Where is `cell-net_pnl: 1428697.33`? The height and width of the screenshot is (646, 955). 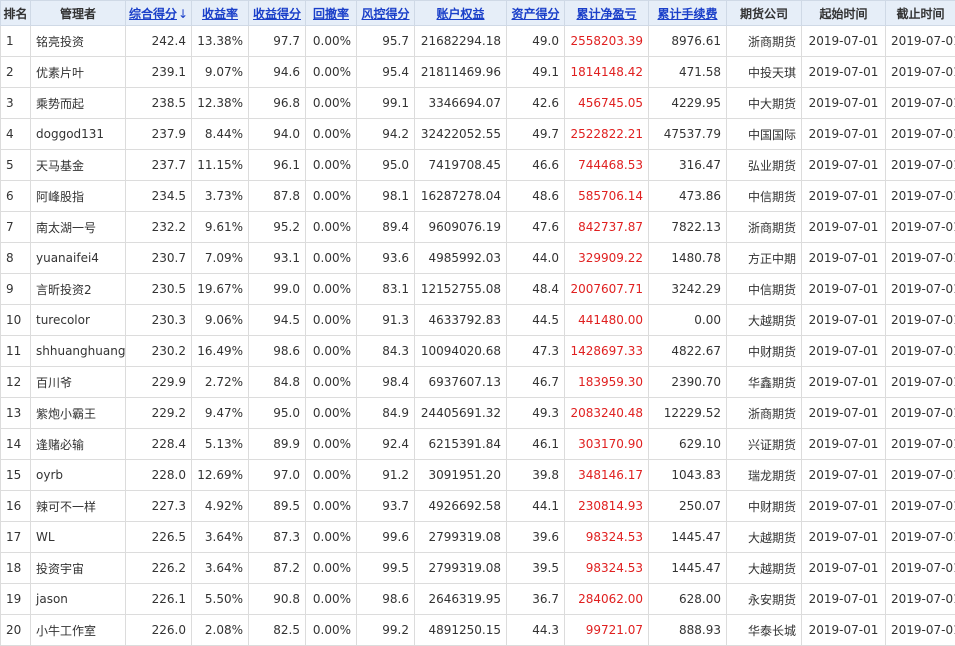 cell-net_pnl: 1428697.33 is located at coordinates (607, 351).